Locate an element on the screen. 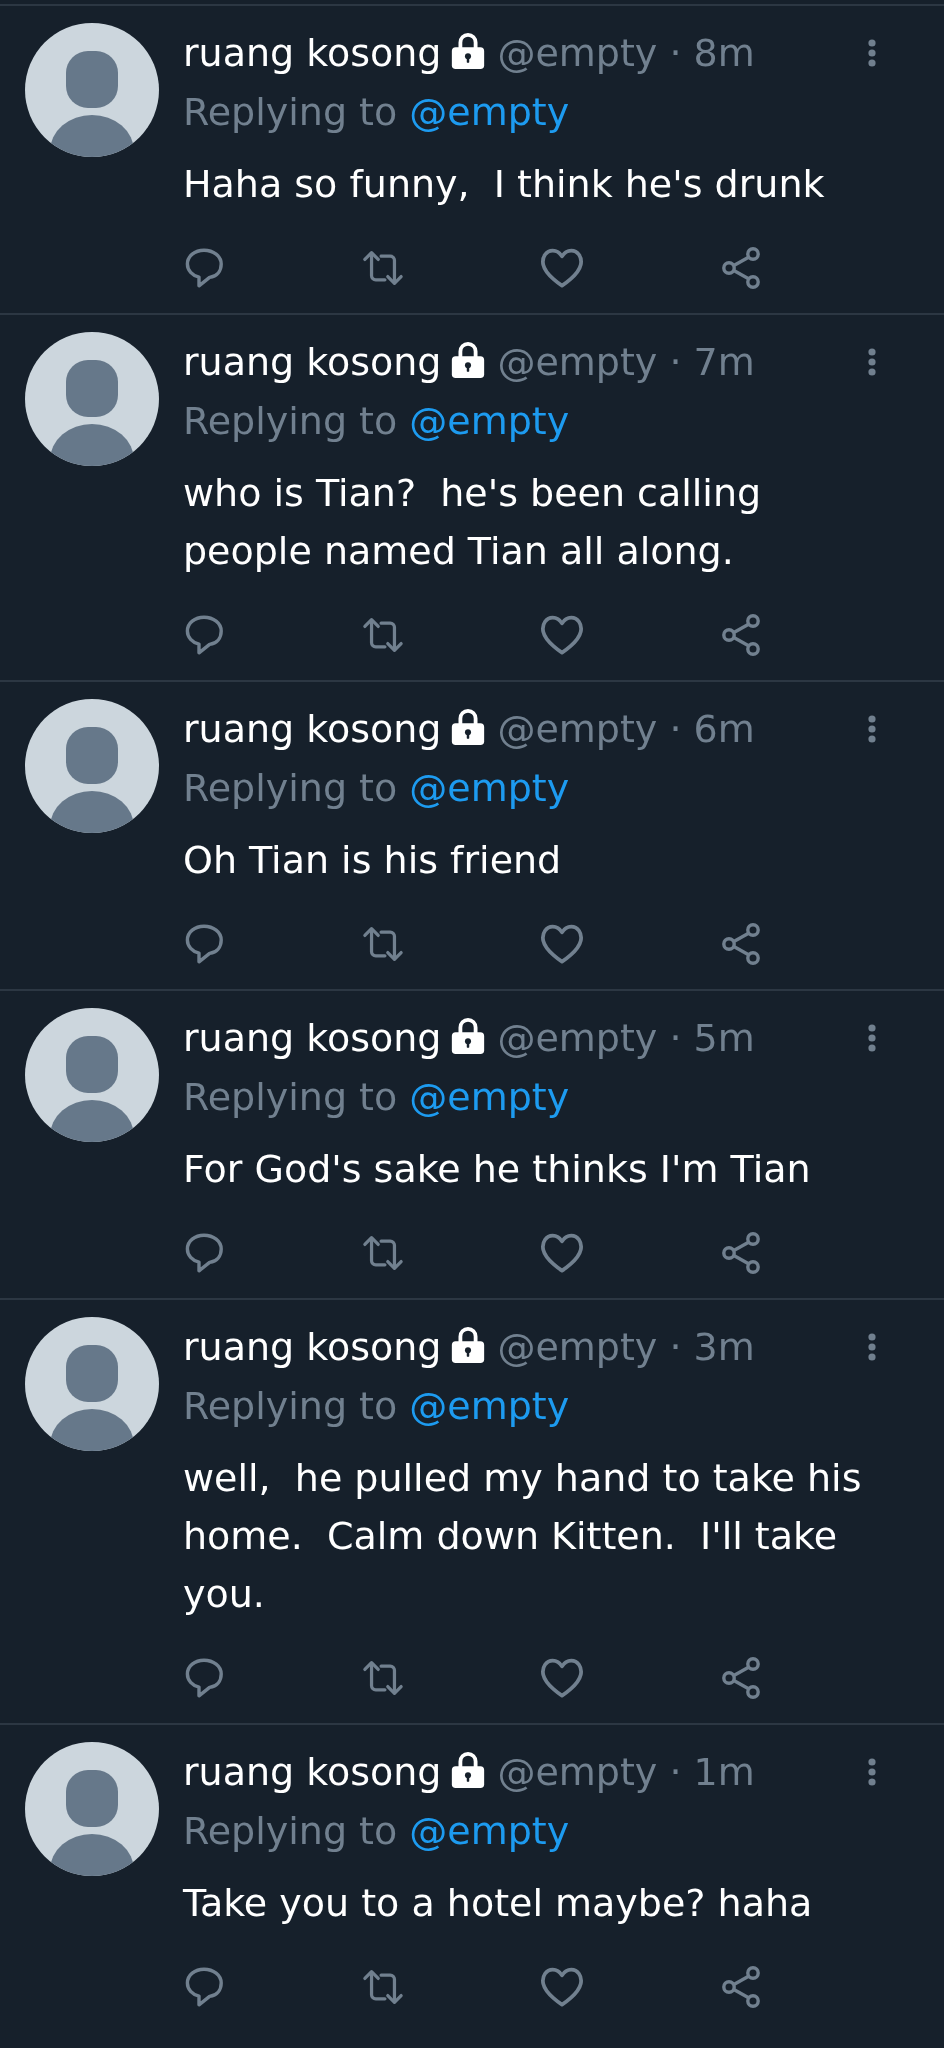  handle-and-time: @empty · 3m is located at coordinates (626, 1347).